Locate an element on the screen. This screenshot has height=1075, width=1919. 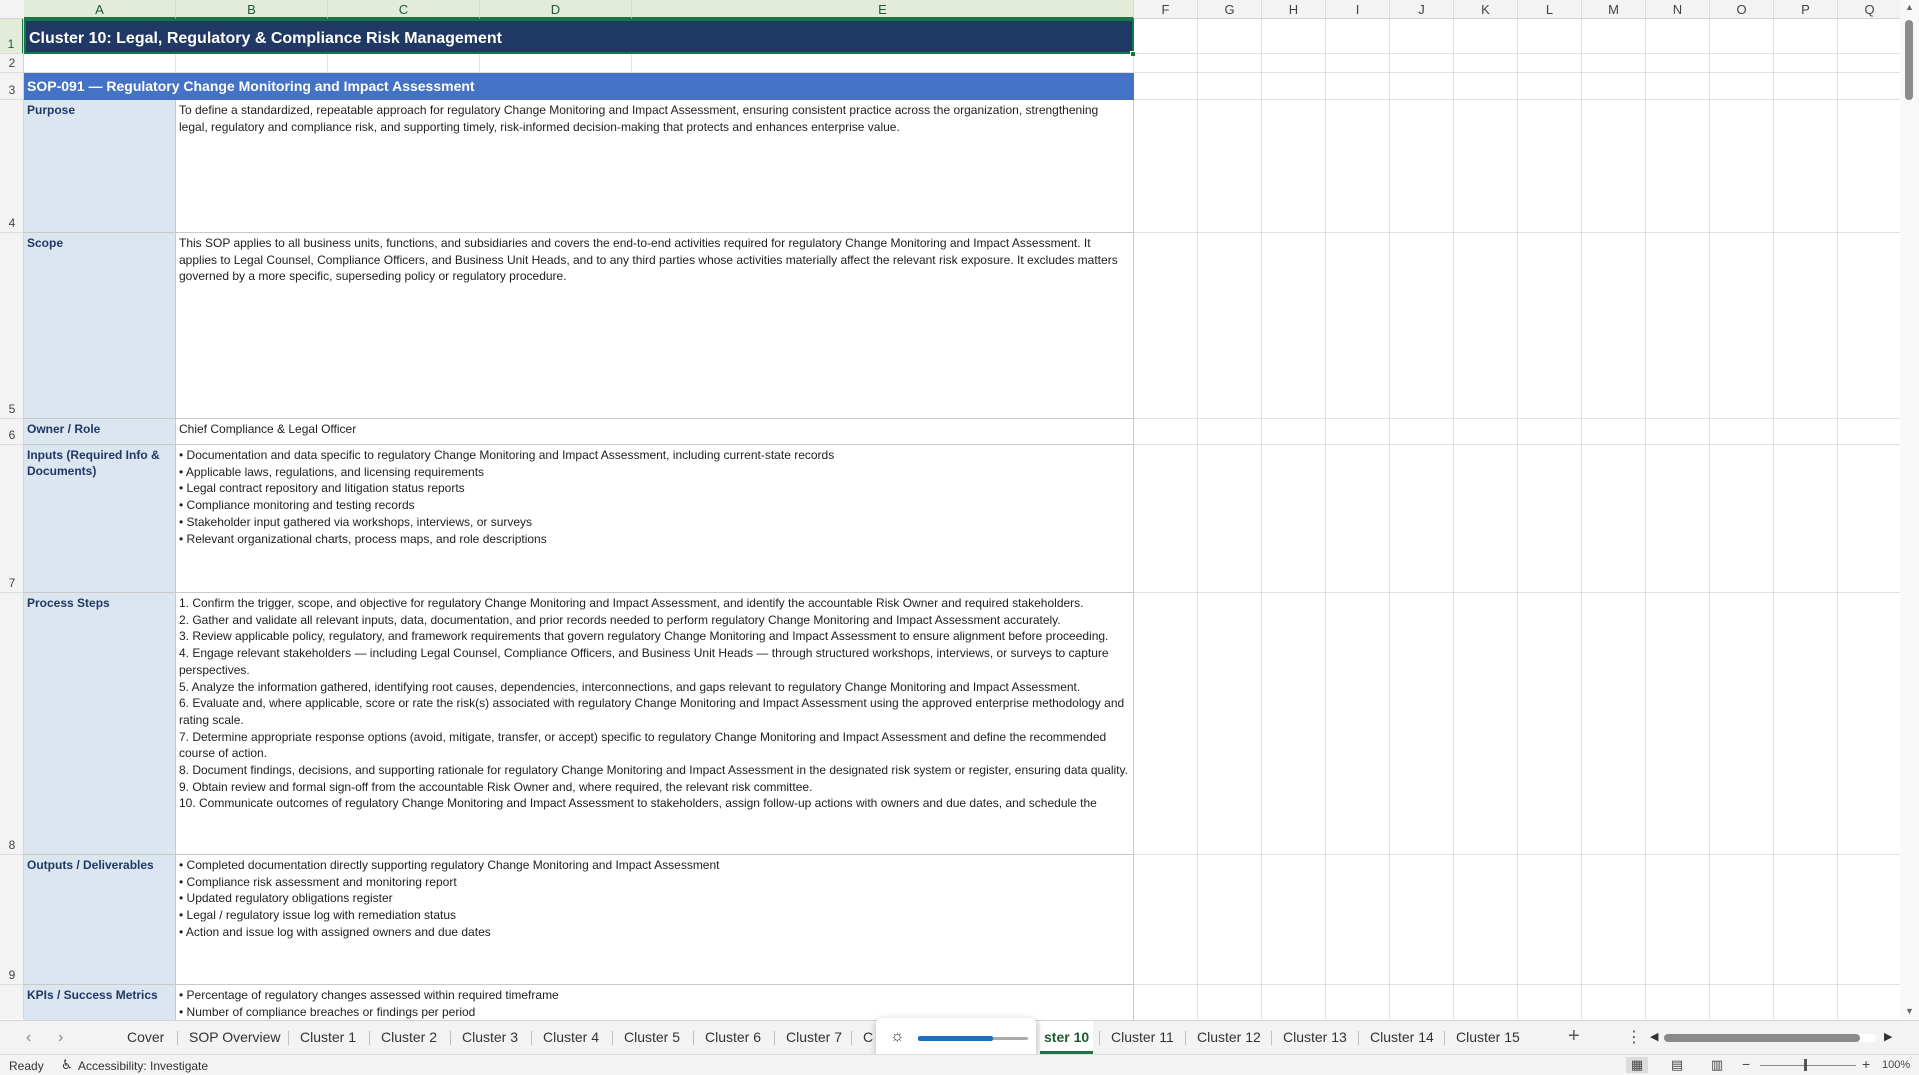
column-header-a: A is located at coordinates (100, 9).